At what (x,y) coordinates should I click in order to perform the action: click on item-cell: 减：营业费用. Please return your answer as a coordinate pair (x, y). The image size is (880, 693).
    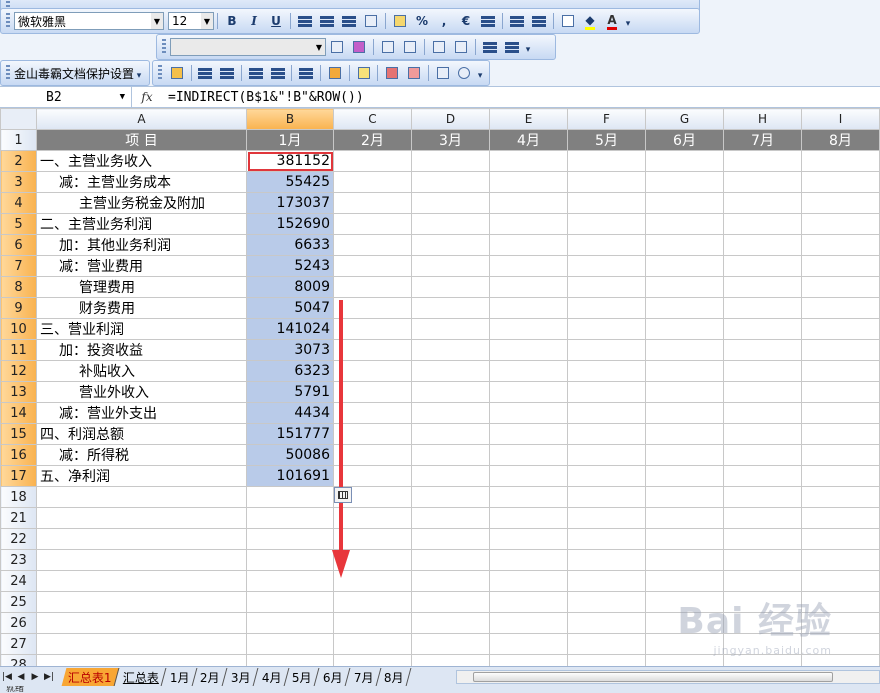
    Looking at the image, I should click on (141, 266).